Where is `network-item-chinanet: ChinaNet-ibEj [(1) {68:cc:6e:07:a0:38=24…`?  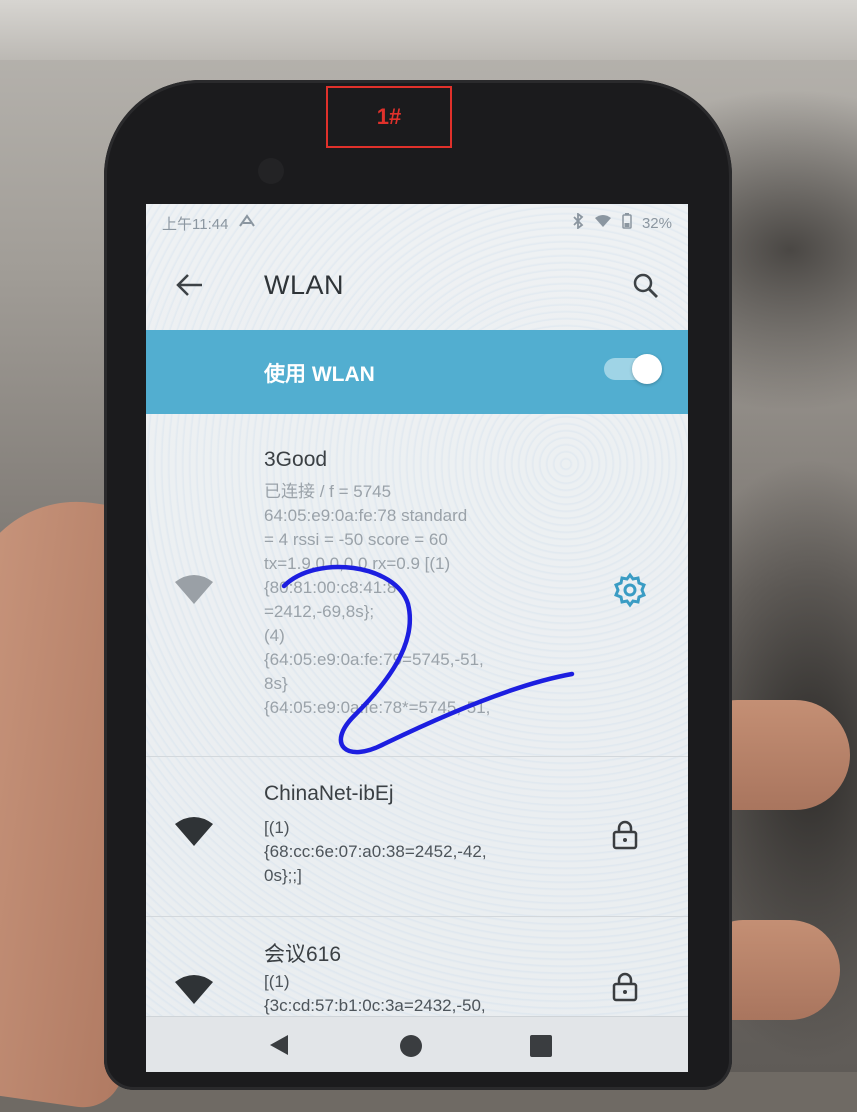
network-item-chinanet: ChinaNet-ibEj [(1) {68:cc:6e:07:a0:38=24… is located at coordinates (417, 836).